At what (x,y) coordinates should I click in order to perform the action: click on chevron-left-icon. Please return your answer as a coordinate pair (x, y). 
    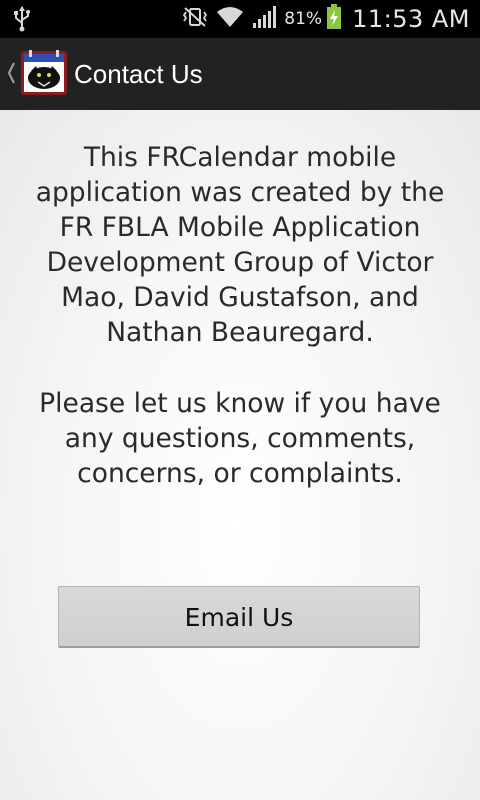
    Looking at the image, I should click on (11, 75).